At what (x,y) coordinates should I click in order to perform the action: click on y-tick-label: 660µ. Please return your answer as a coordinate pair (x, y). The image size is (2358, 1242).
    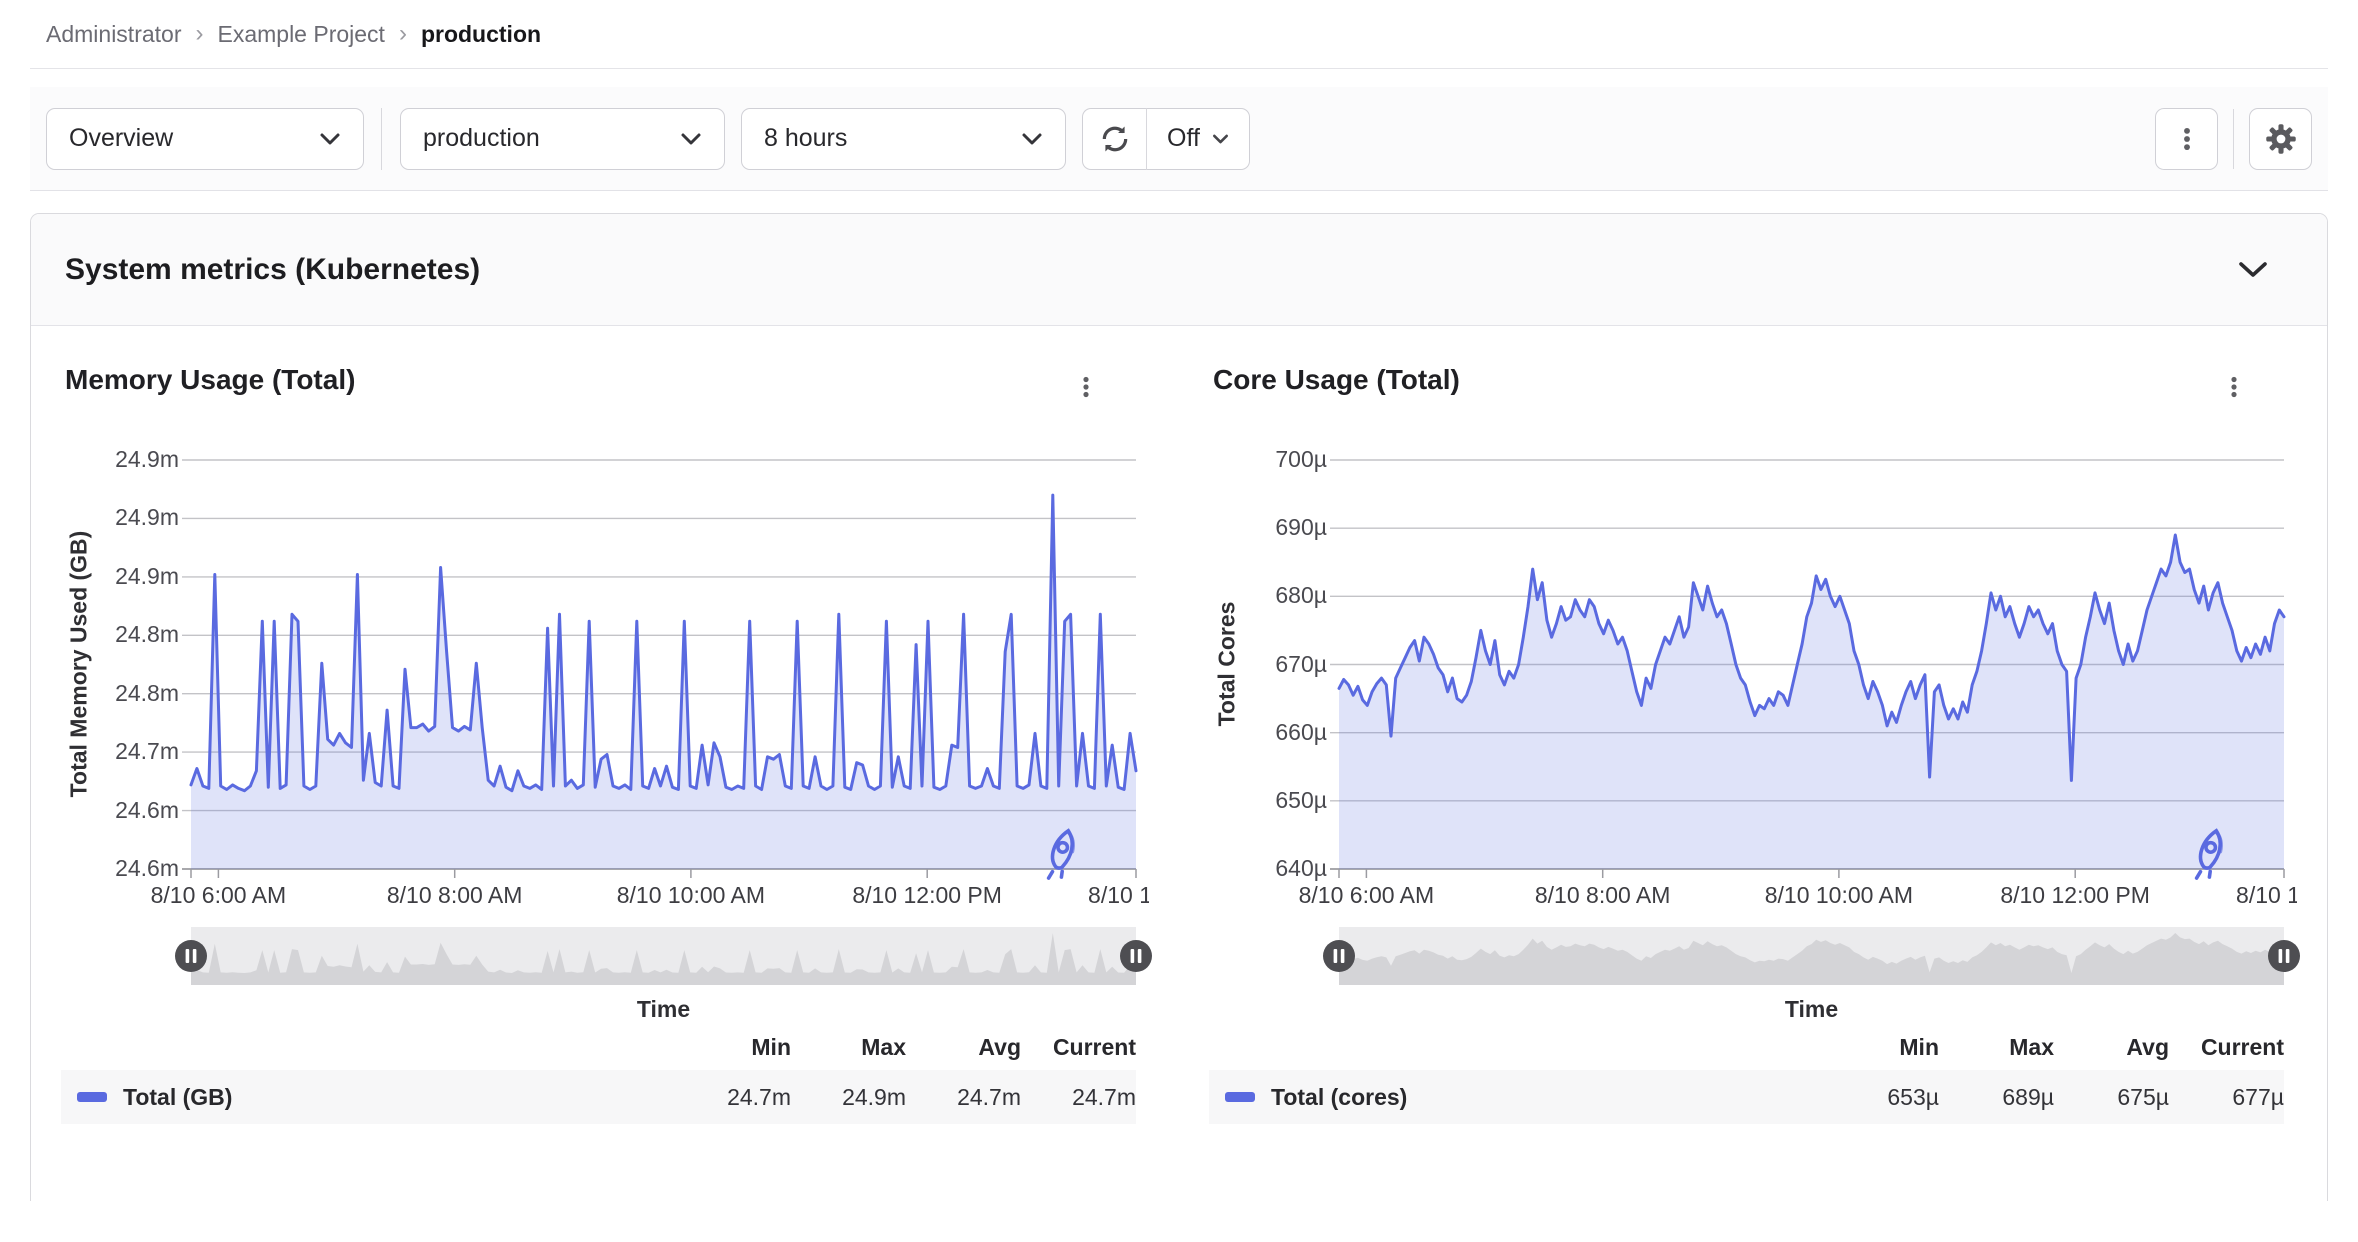
    Looking at the image, I should click on (1301, 731).